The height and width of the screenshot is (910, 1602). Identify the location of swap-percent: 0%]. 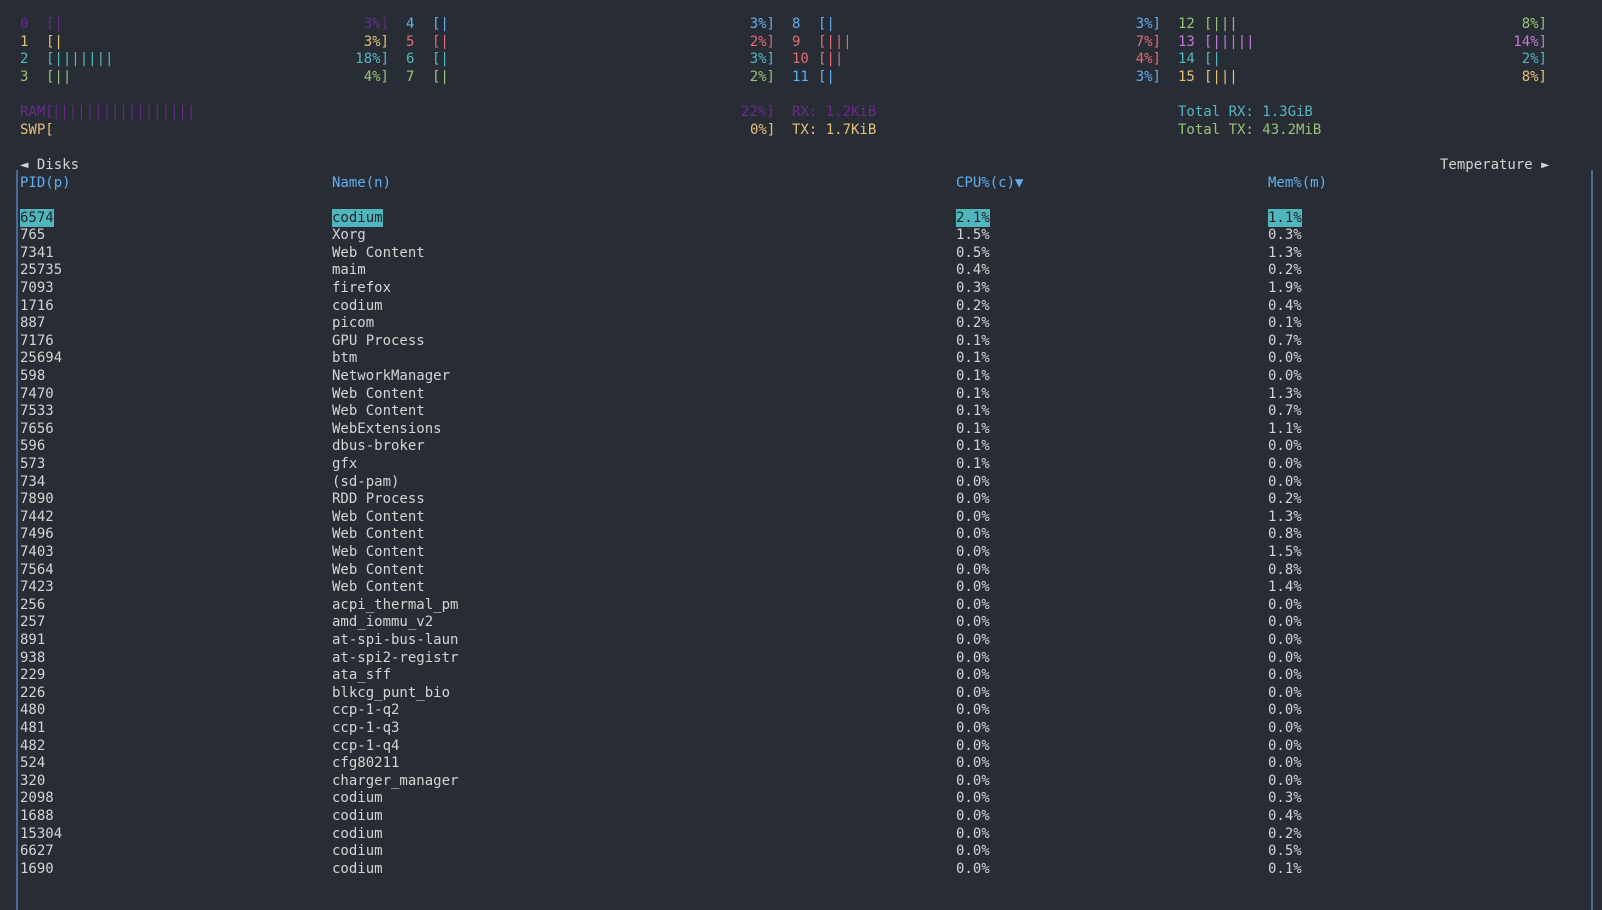
(763, 130).